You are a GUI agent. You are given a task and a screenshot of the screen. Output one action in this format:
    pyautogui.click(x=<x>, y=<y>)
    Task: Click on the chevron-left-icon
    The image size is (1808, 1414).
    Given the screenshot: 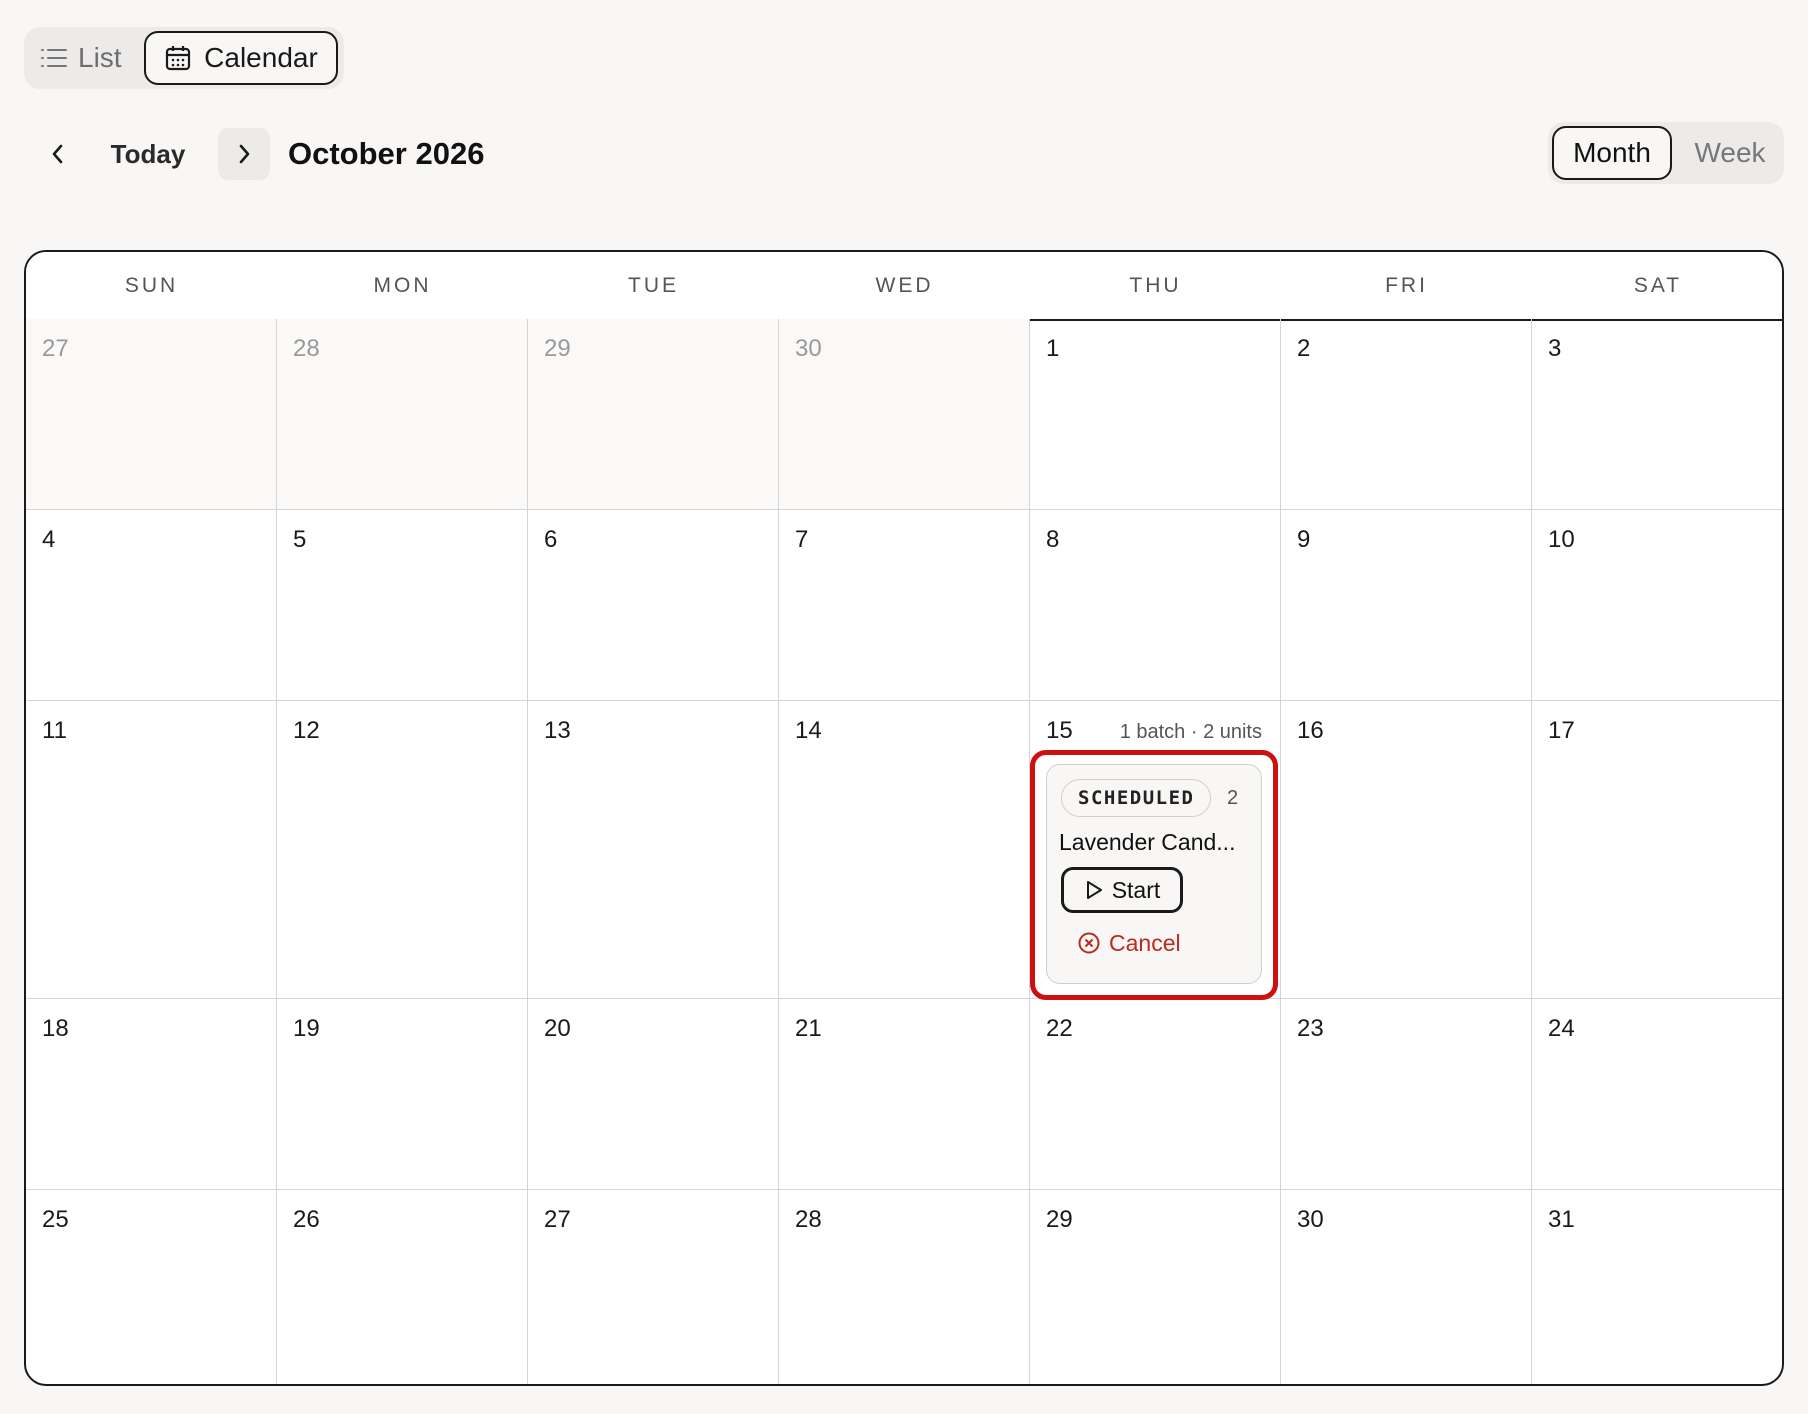 What is the action you would take?
    pyautogui.click(x=58, y=154)
    